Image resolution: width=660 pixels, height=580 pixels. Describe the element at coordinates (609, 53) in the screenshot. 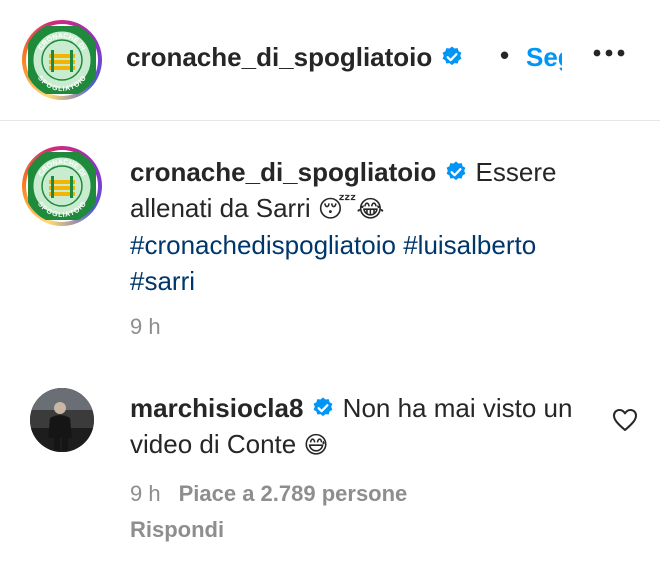

I see `more-horizontal-icon` at that location.